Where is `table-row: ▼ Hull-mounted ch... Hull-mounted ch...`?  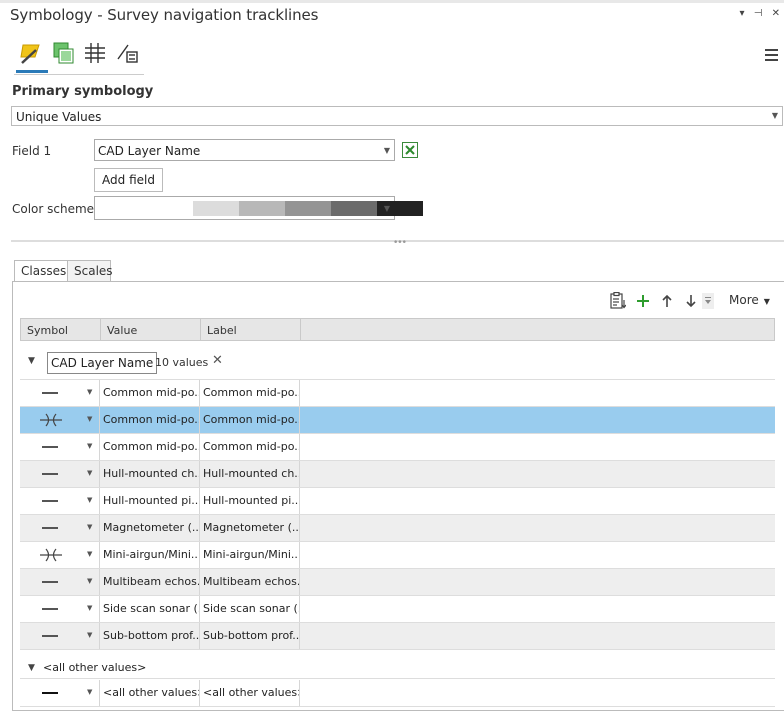
table-row: ▼ Hull-mounted ch... Hull-mounted ch... is located at coordinates (397, 474).